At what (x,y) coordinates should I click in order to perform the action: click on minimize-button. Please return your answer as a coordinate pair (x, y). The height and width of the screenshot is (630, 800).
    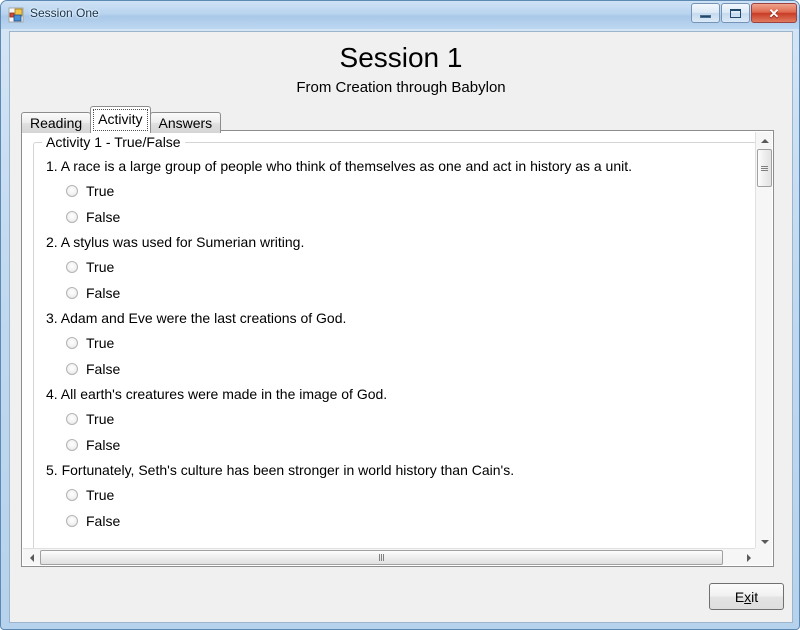
    Looking at the image, I should click on (705, 13).